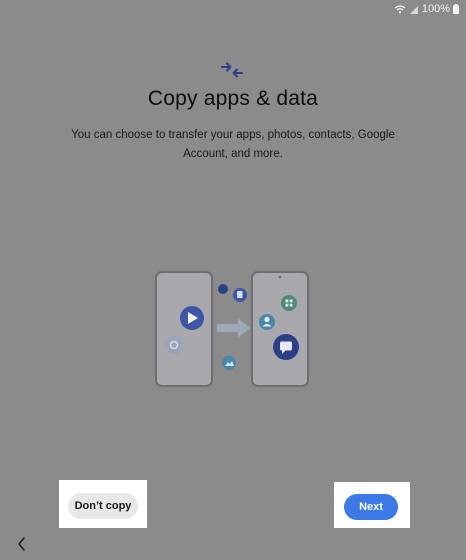  What do you see at coordinates (174, 345) in the screenshot?
I see `settings-icon` at bounding box center [174, 345].